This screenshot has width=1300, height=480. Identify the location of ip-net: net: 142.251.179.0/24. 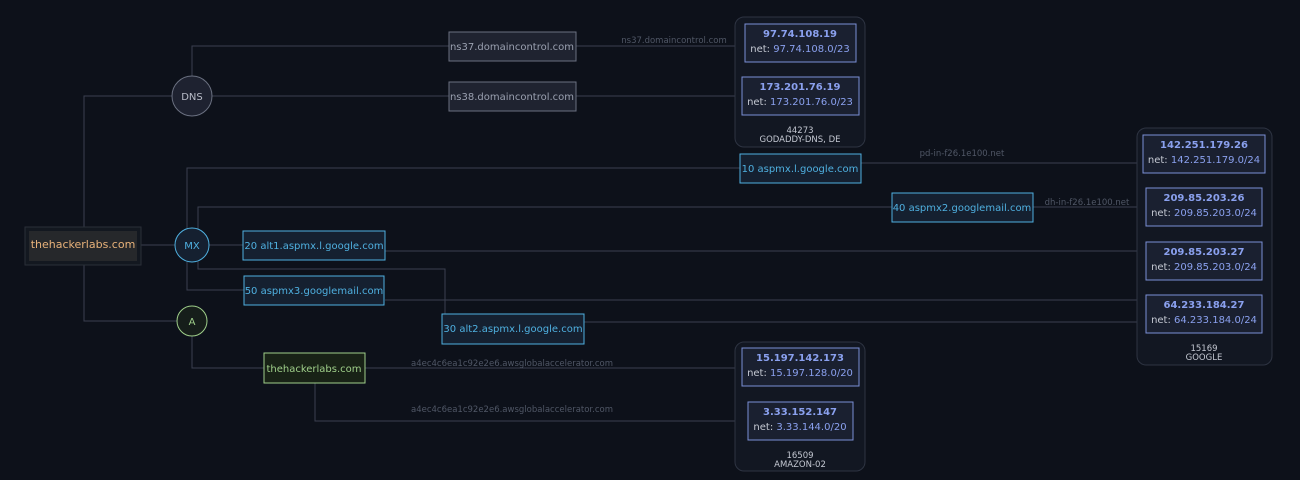
(1204, 160).